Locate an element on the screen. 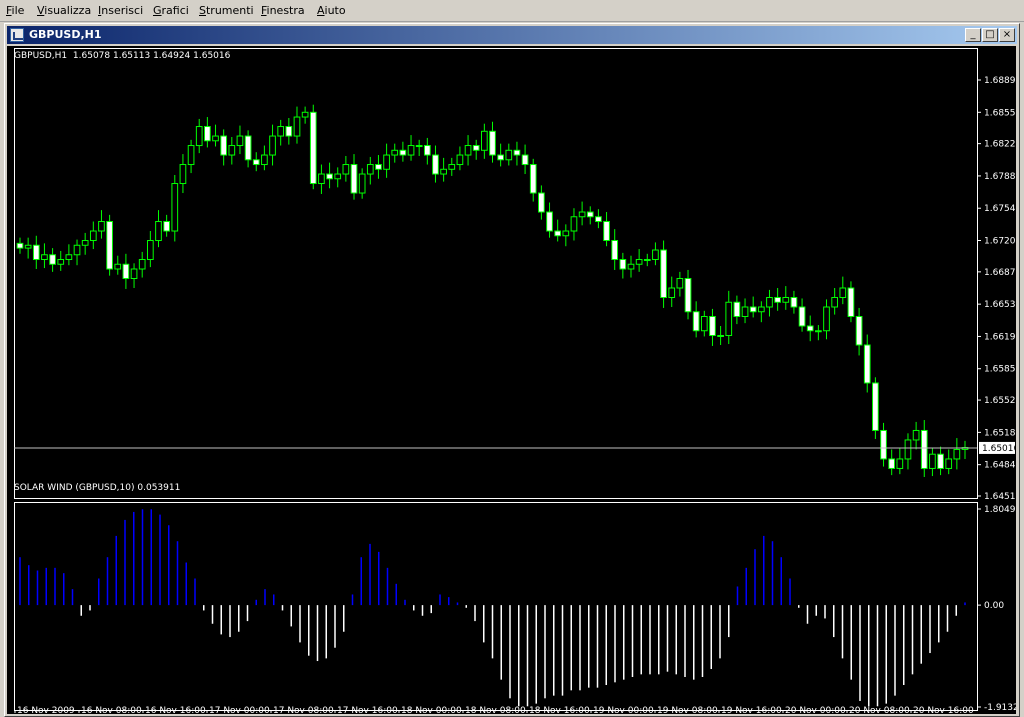 The width and height of the screenshot is (1024, 717). minimize-button: _ is located at coordinates (973, 35).